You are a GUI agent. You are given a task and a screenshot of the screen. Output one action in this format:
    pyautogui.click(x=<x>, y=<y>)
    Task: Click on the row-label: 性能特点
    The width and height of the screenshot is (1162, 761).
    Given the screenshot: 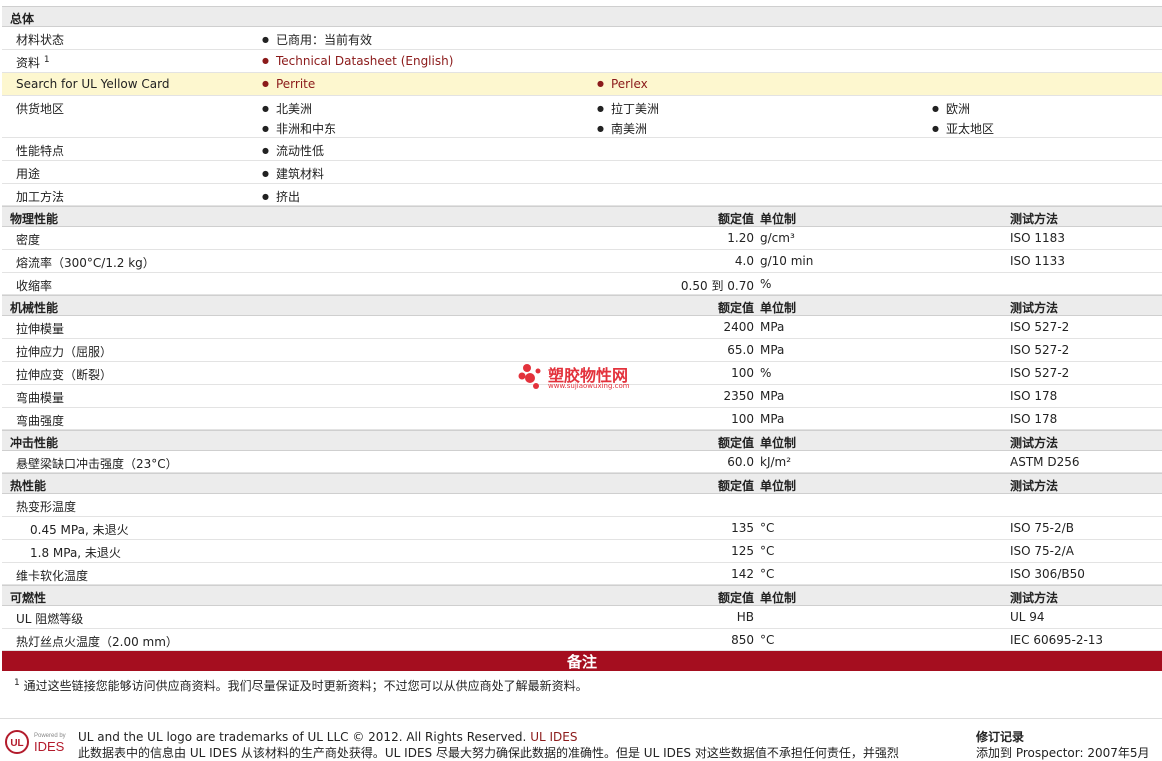 What is the action you would take?
    pyautogui.click(x=40, y=151)
    